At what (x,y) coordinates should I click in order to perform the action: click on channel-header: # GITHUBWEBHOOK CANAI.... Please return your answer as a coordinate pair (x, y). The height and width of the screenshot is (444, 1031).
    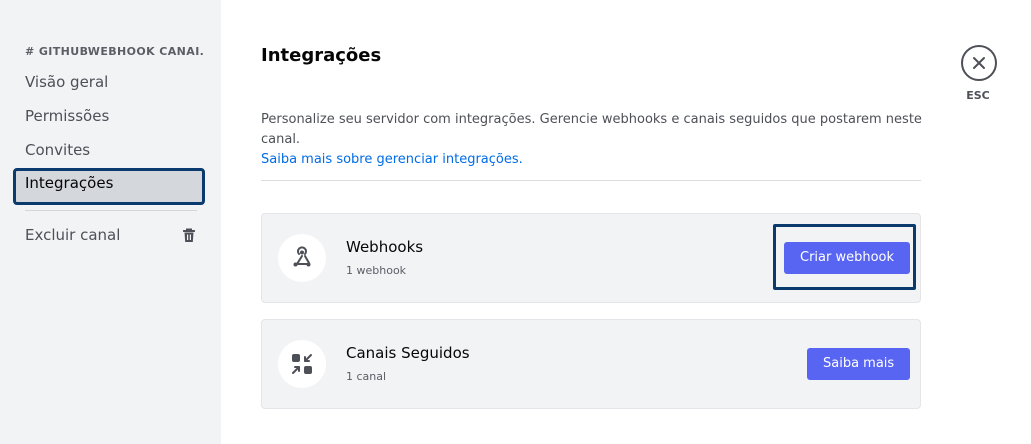
    Looking at the image, I should click on (115, 51).